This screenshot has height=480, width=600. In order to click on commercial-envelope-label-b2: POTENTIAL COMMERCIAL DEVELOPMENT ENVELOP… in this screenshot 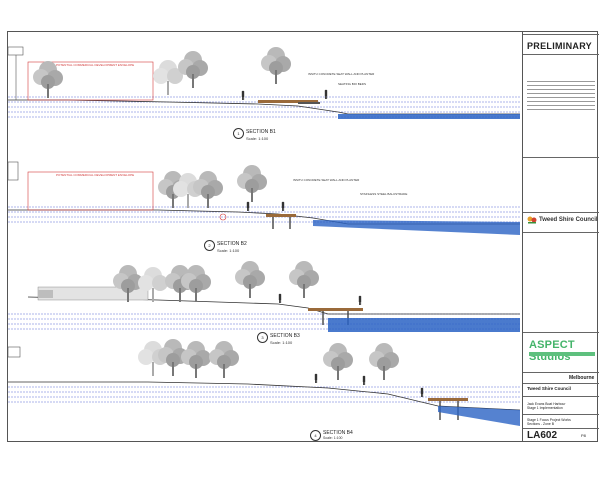, I will do `click(95, 175)`.